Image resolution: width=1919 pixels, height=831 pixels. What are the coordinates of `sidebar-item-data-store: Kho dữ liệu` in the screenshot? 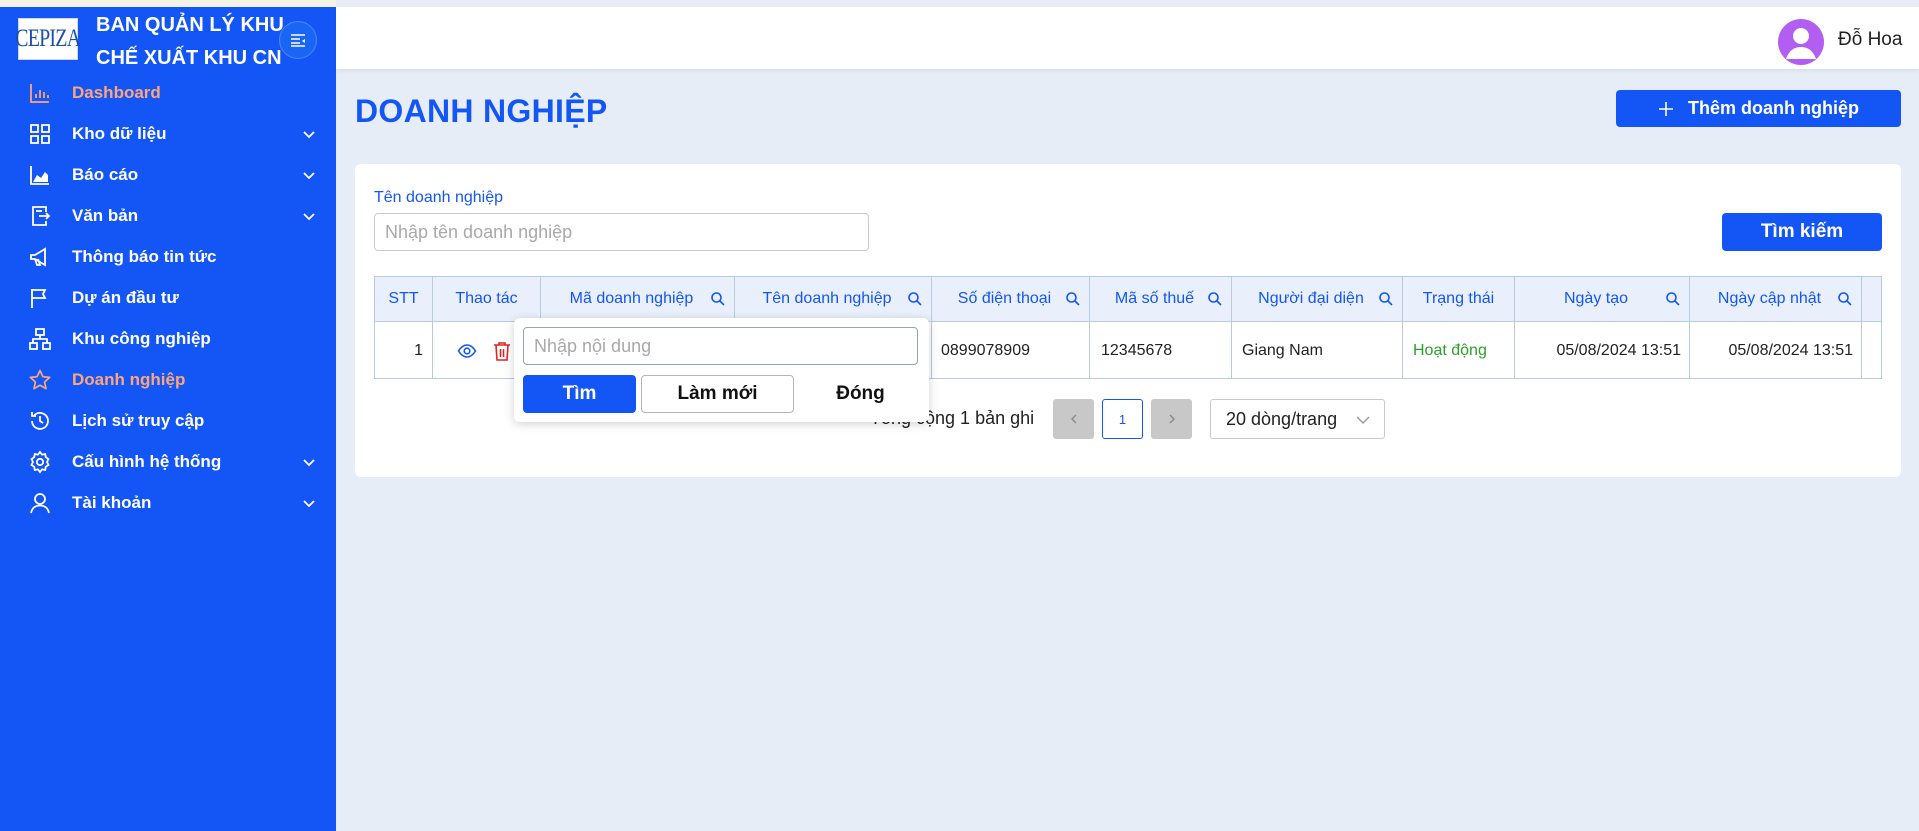 It's located at (168, 133).